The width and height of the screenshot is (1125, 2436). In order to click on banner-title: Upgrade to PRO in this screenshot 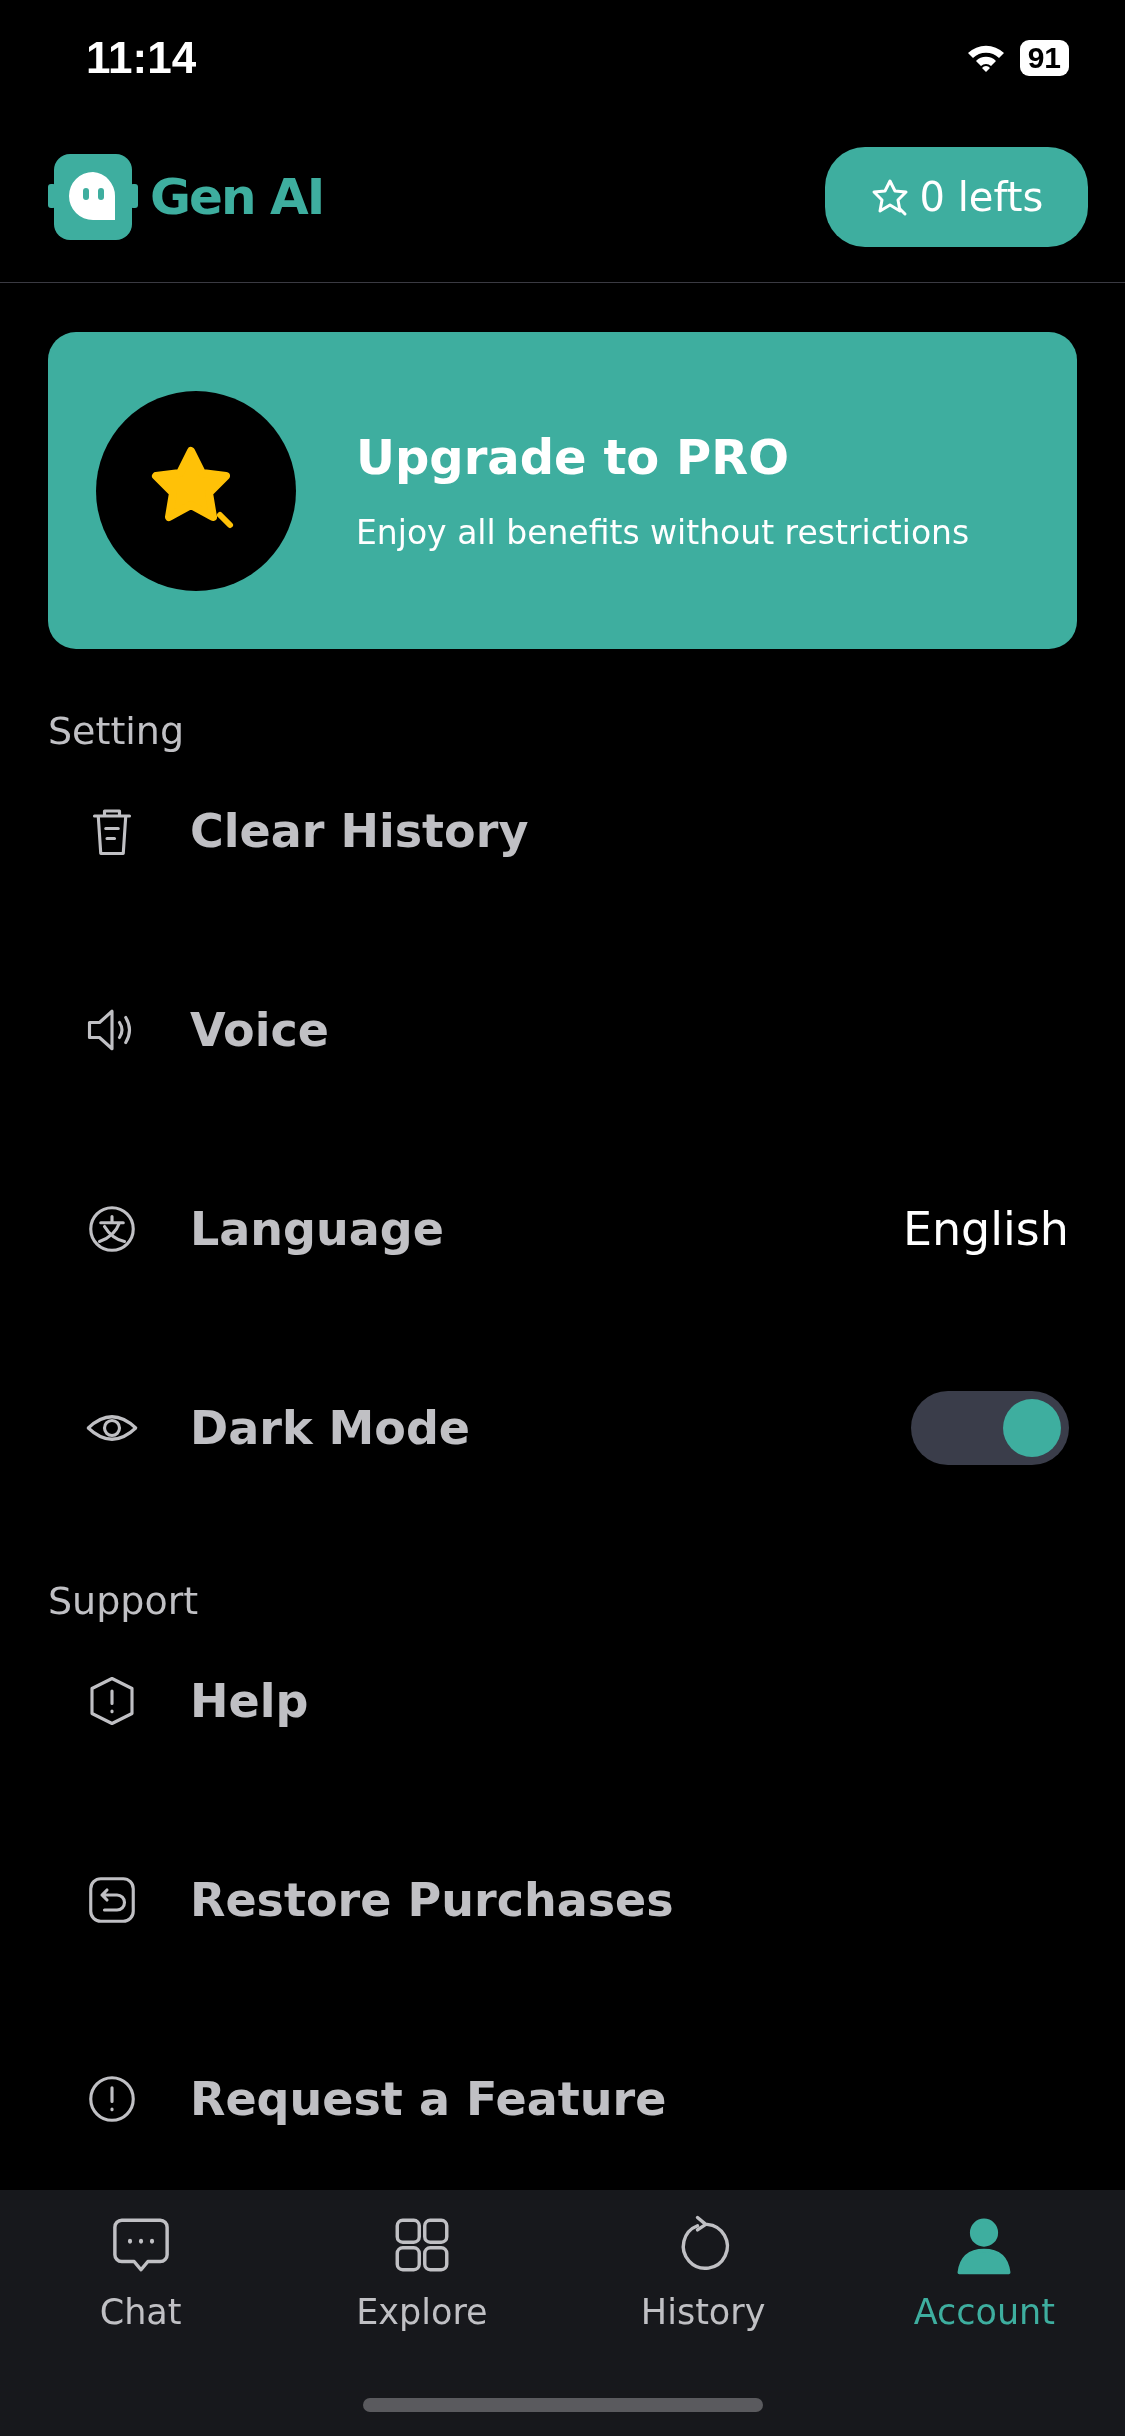, I will do `click(573, 457)`.